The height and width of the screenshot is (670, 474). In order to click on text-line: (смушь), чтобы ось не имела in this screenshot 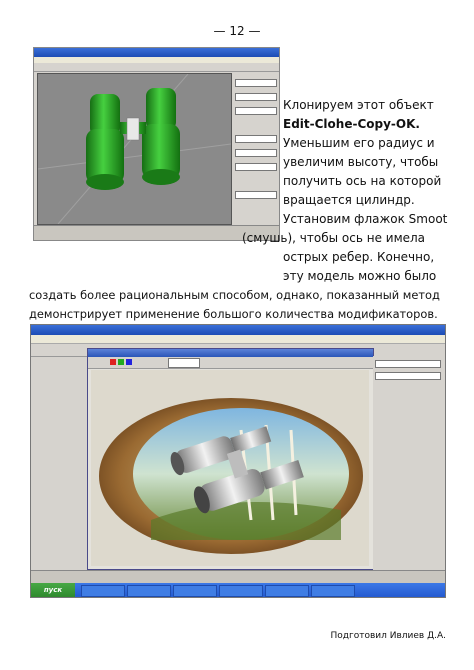, I will do `click(334, 238)`.